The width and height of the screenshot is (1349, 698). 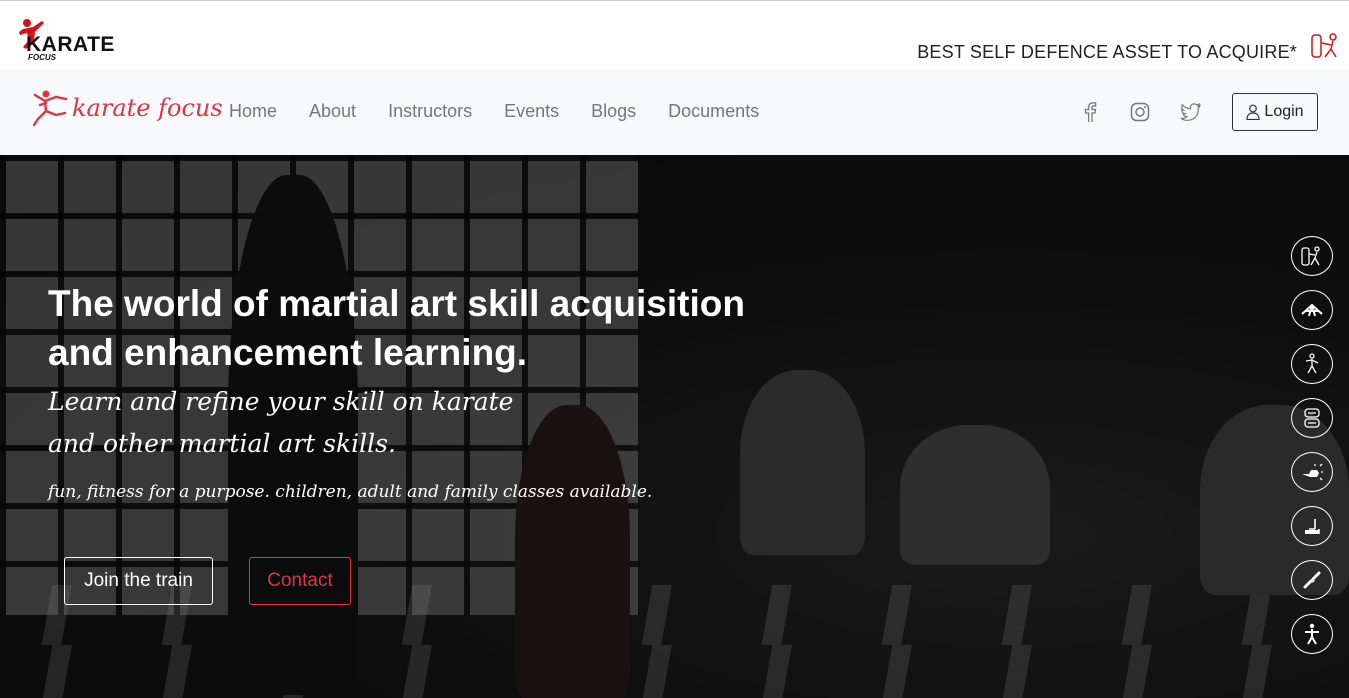 I want to click on contact-button: Contact, so click(x=300, y=581).